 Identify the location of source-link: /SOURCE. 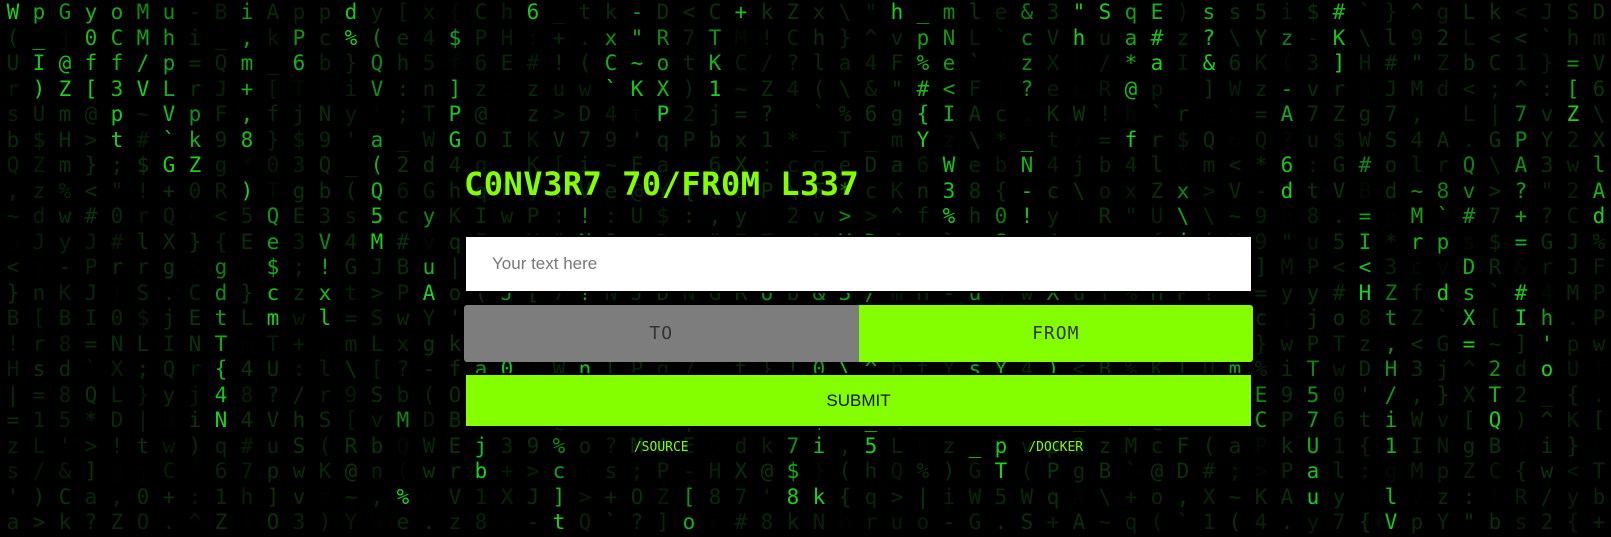
(661, 447).